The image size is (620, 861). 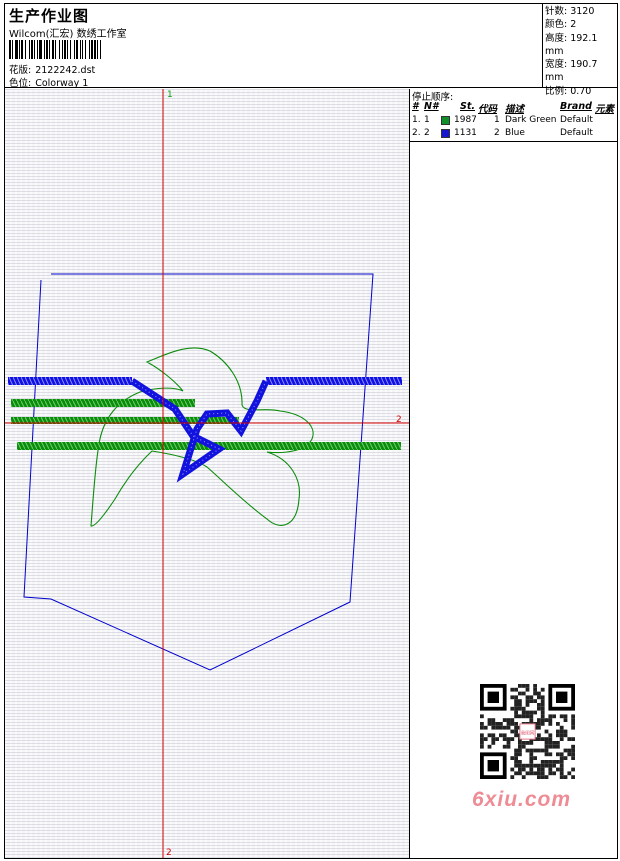 I want to click on watermark-qr-code: 我图网, so click(x=527, y=732).